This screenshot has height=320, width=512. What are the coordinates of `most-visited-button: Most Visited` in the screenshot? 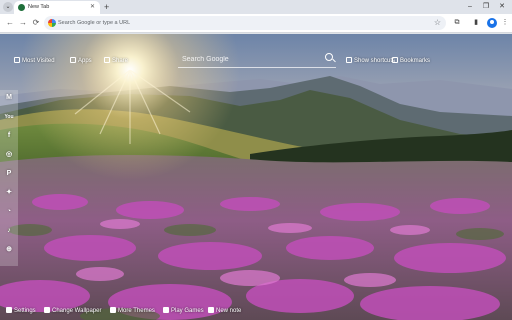 It's located at (34, 61).